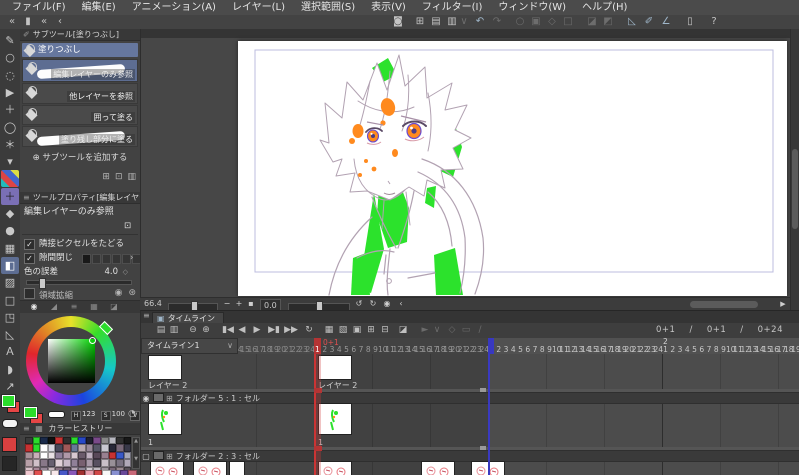 Image resolution: width=799 pixels, height=475 pixels. What do you see at coordinates (592, 22) in the screenshot?
I see `fill-select-icon: ◪` at bounding box center [592, 22].